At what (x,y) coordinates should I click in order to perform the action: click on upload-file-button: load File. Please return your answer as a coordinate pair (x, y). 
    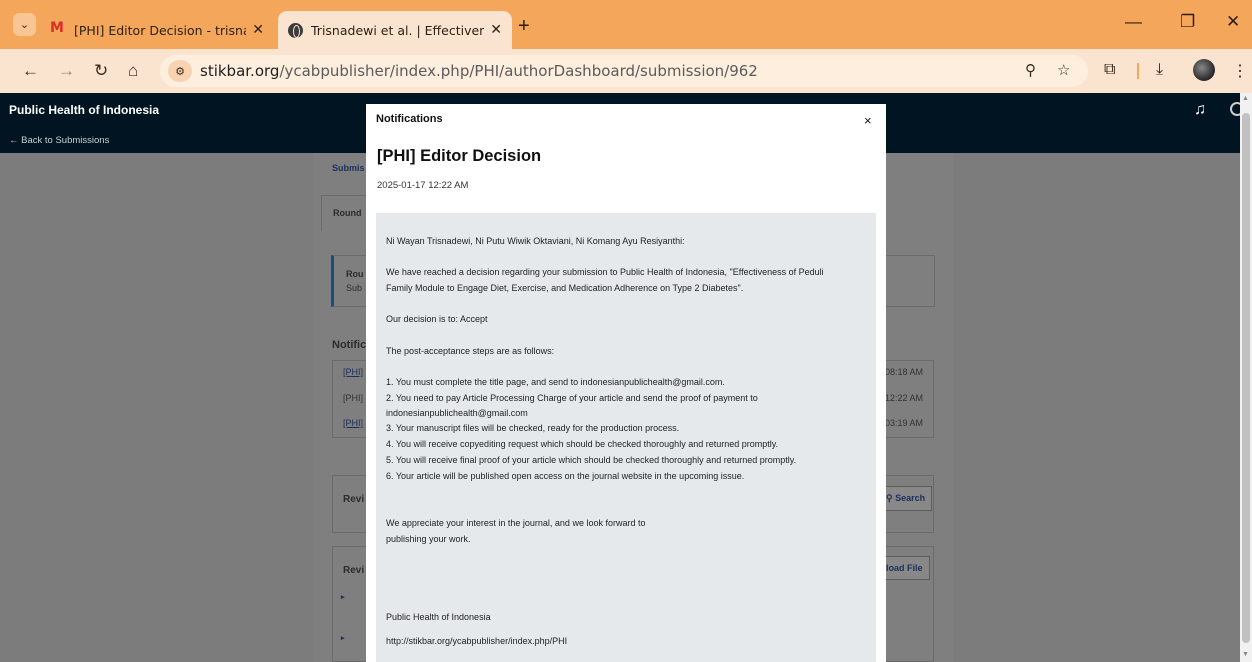
    Looking at the image, I should click on (904, 568).